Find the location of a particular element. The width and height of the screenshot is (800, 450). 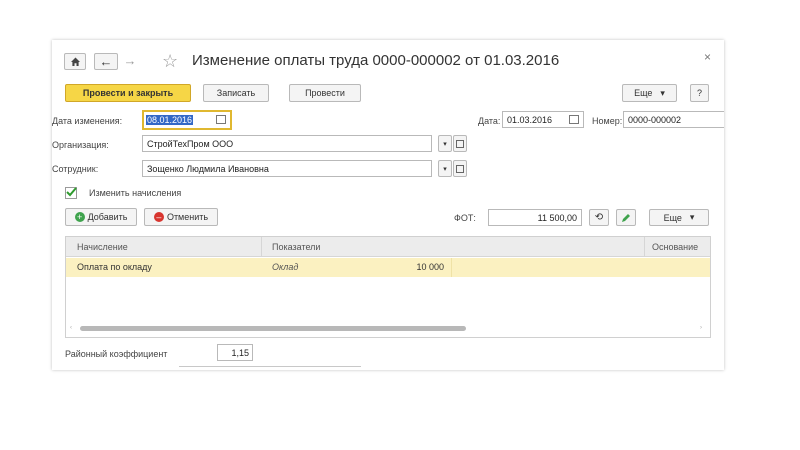

date-label: Дата: is located at coordinates (489, 121).